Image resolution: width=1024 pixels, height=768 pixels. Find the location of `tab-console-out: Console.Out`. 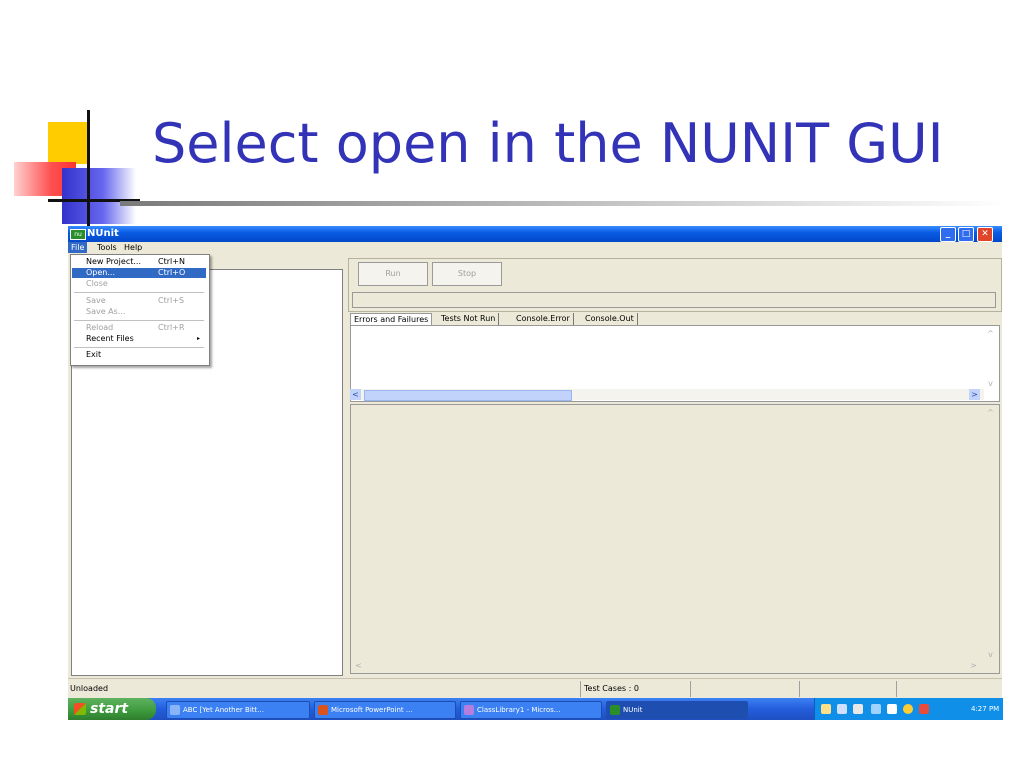

tab-console-out: Console.Out is located at coordinates (610, 319).